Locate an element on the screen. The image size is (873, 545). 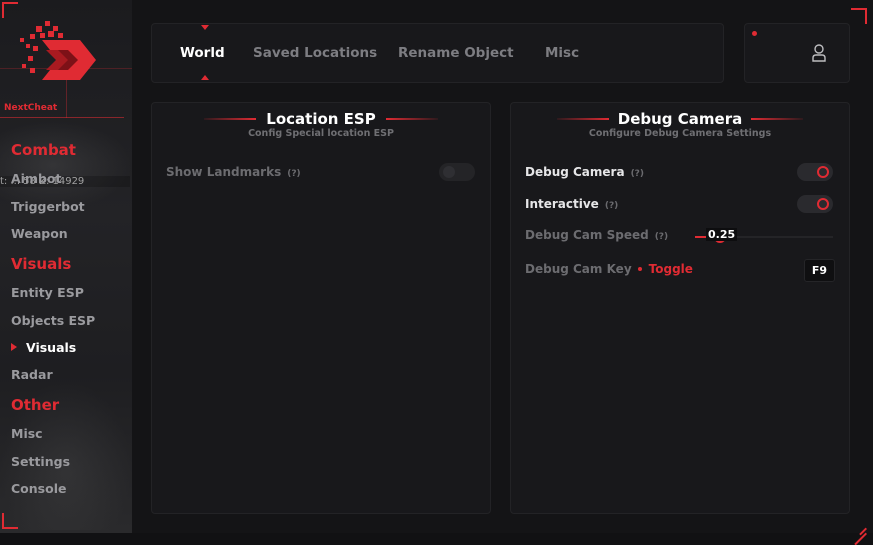
user-panel is located at coordinates (797, 53).